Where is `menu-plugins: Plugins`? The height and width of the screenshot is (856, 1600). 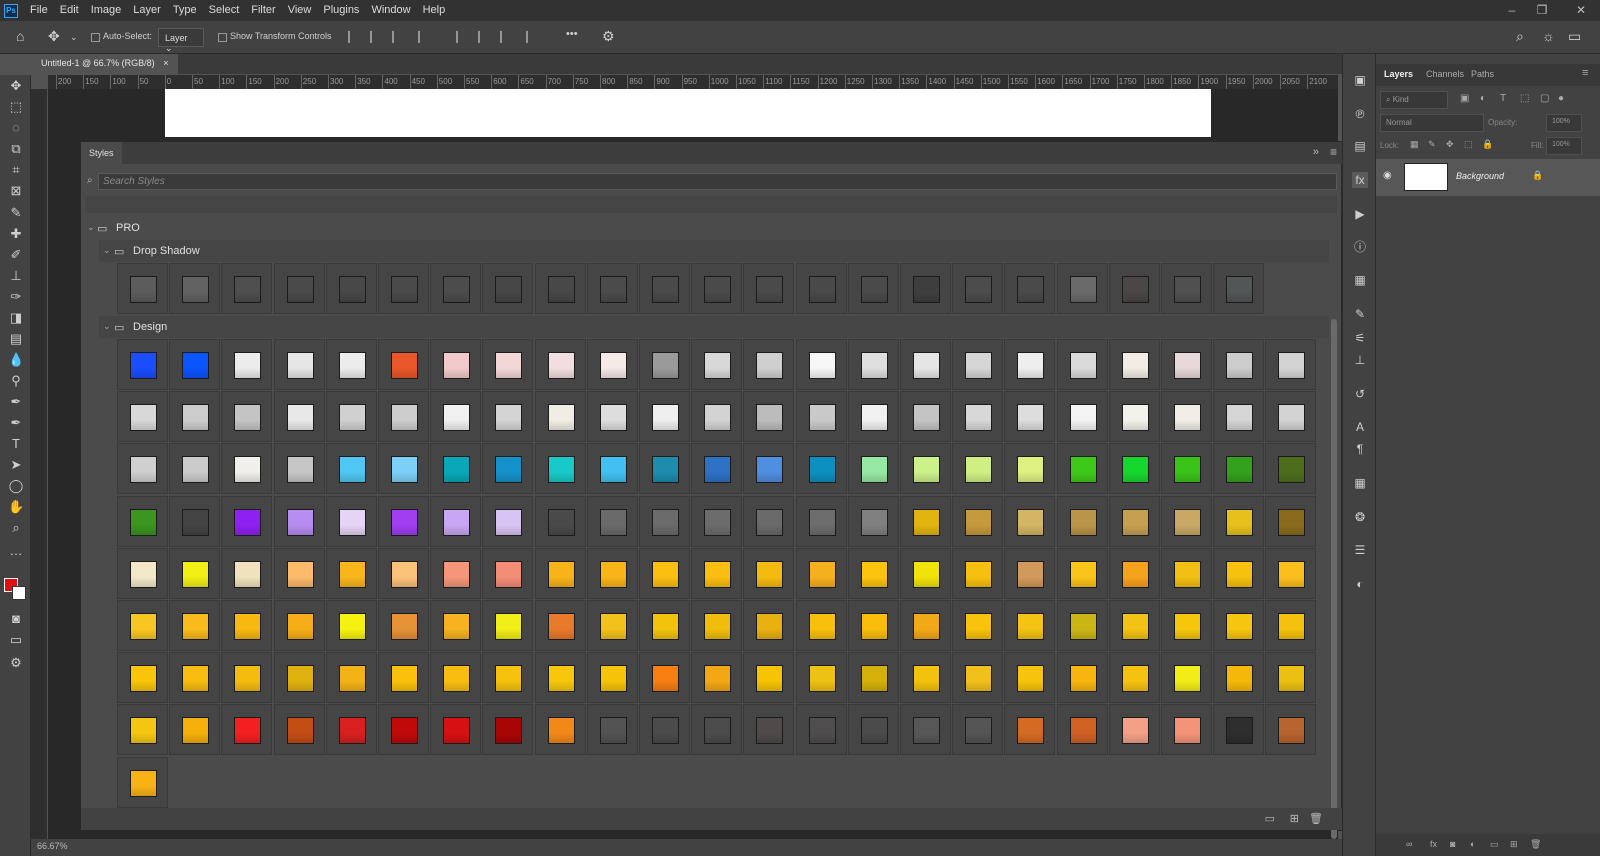
menu-plugins: Plugins is located at coordinates (341, 10).